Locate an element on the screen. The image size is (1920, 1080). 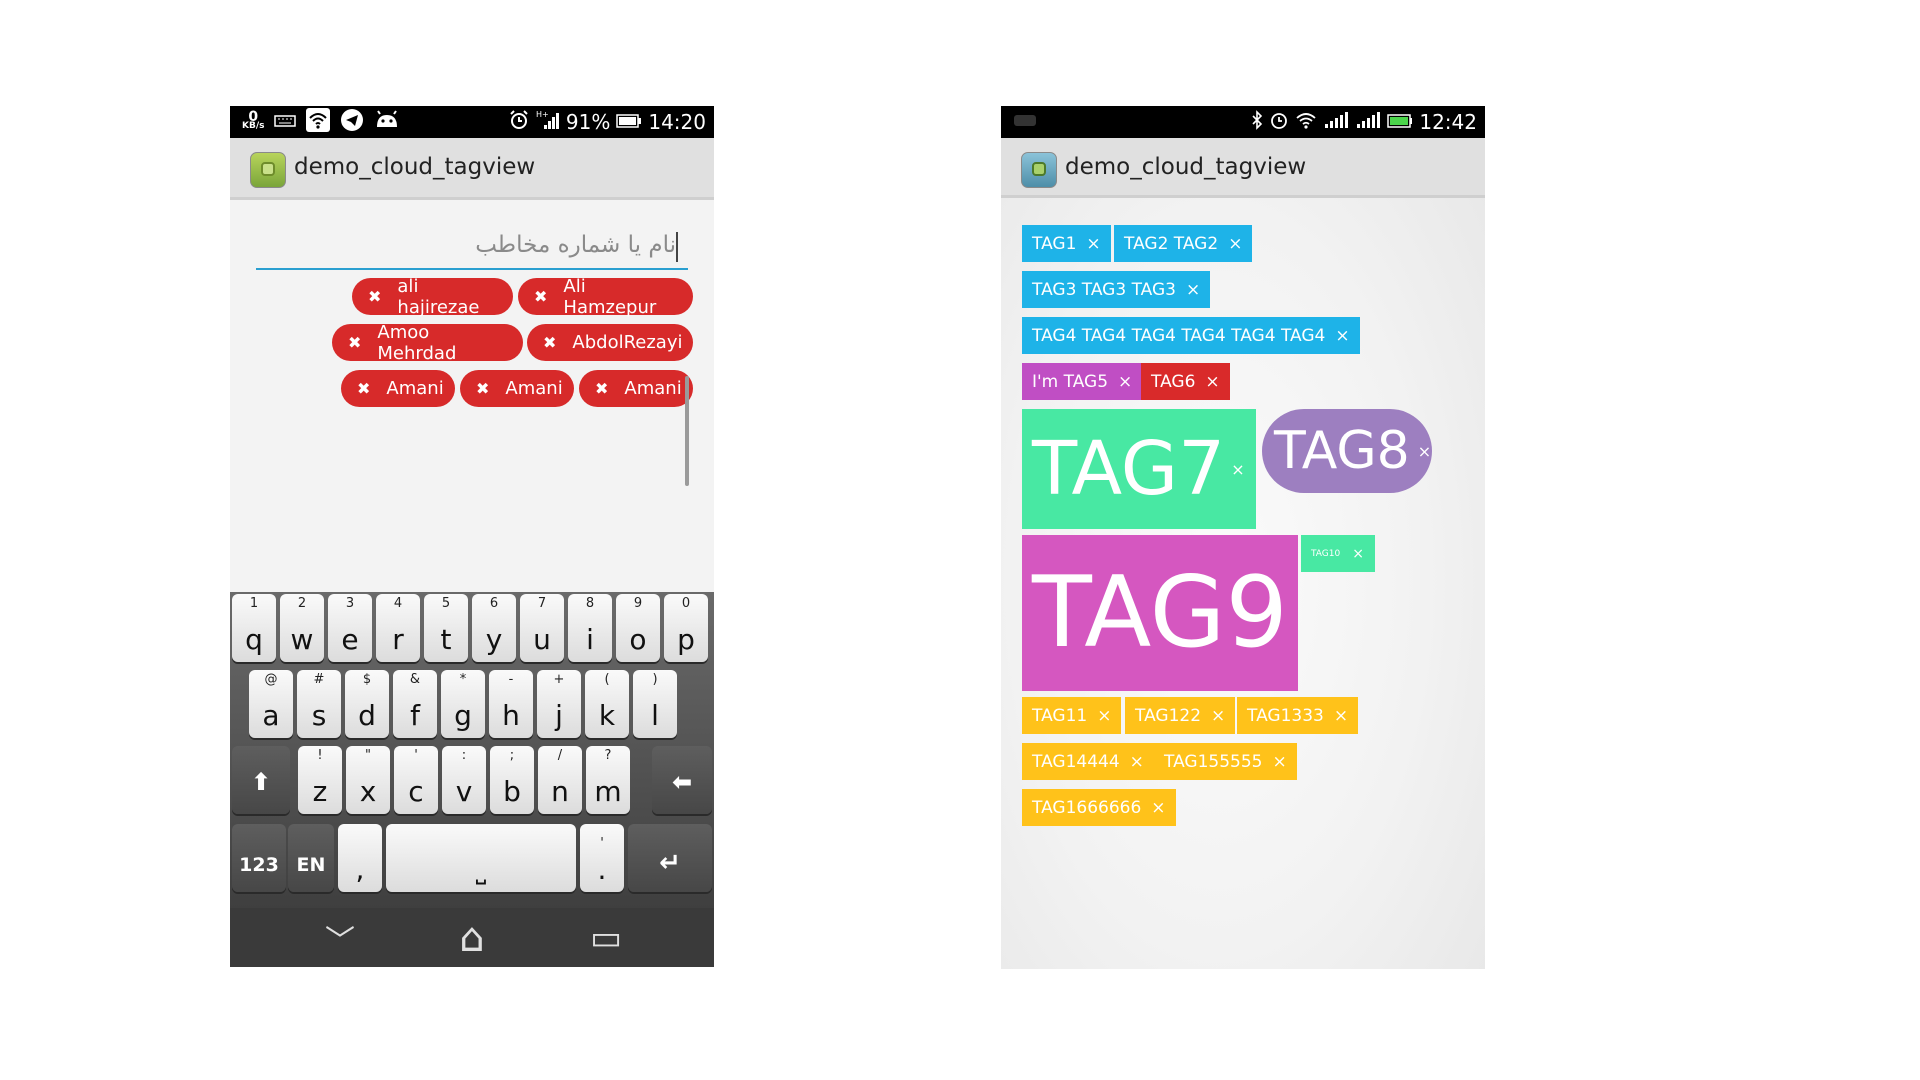
telegram-icon is located at coordinates (352, 122).